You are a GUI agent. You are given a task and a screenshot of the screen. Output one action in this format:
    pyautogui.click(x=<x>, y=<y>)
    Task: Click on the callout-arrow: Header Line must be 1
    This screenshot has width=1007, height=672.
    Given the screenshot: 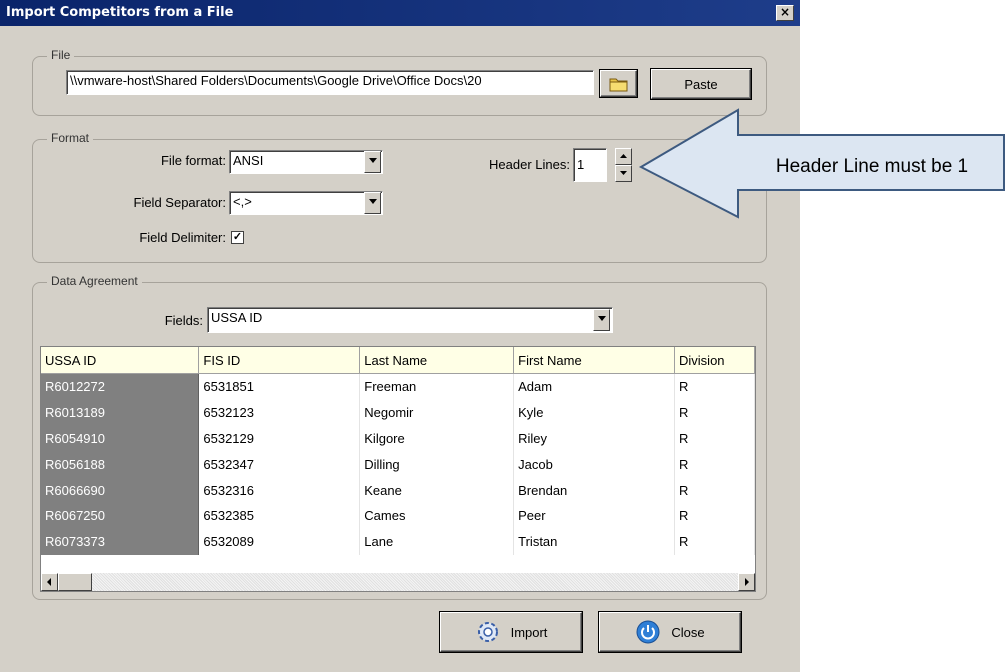 What is the action you would take?
    pyautogui.click(x=821, y=163)
    